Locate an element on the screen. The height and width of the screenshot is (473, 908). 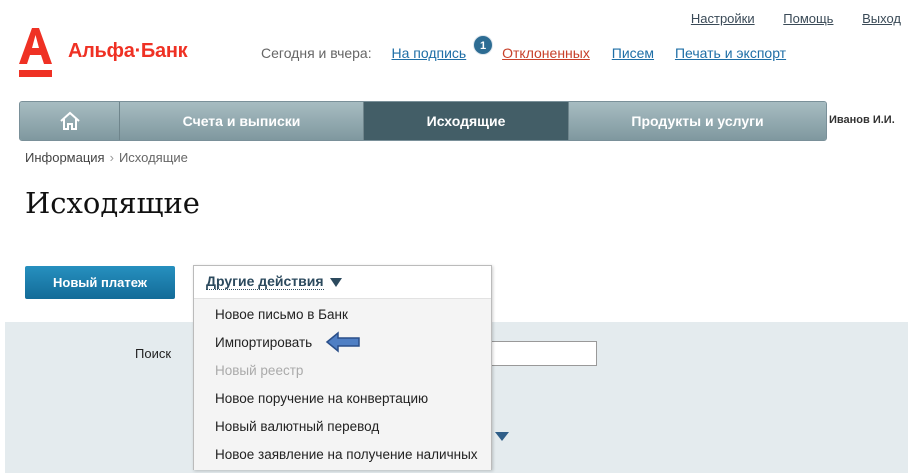
page-title: Исходящие is located at coordinates (112, 203).